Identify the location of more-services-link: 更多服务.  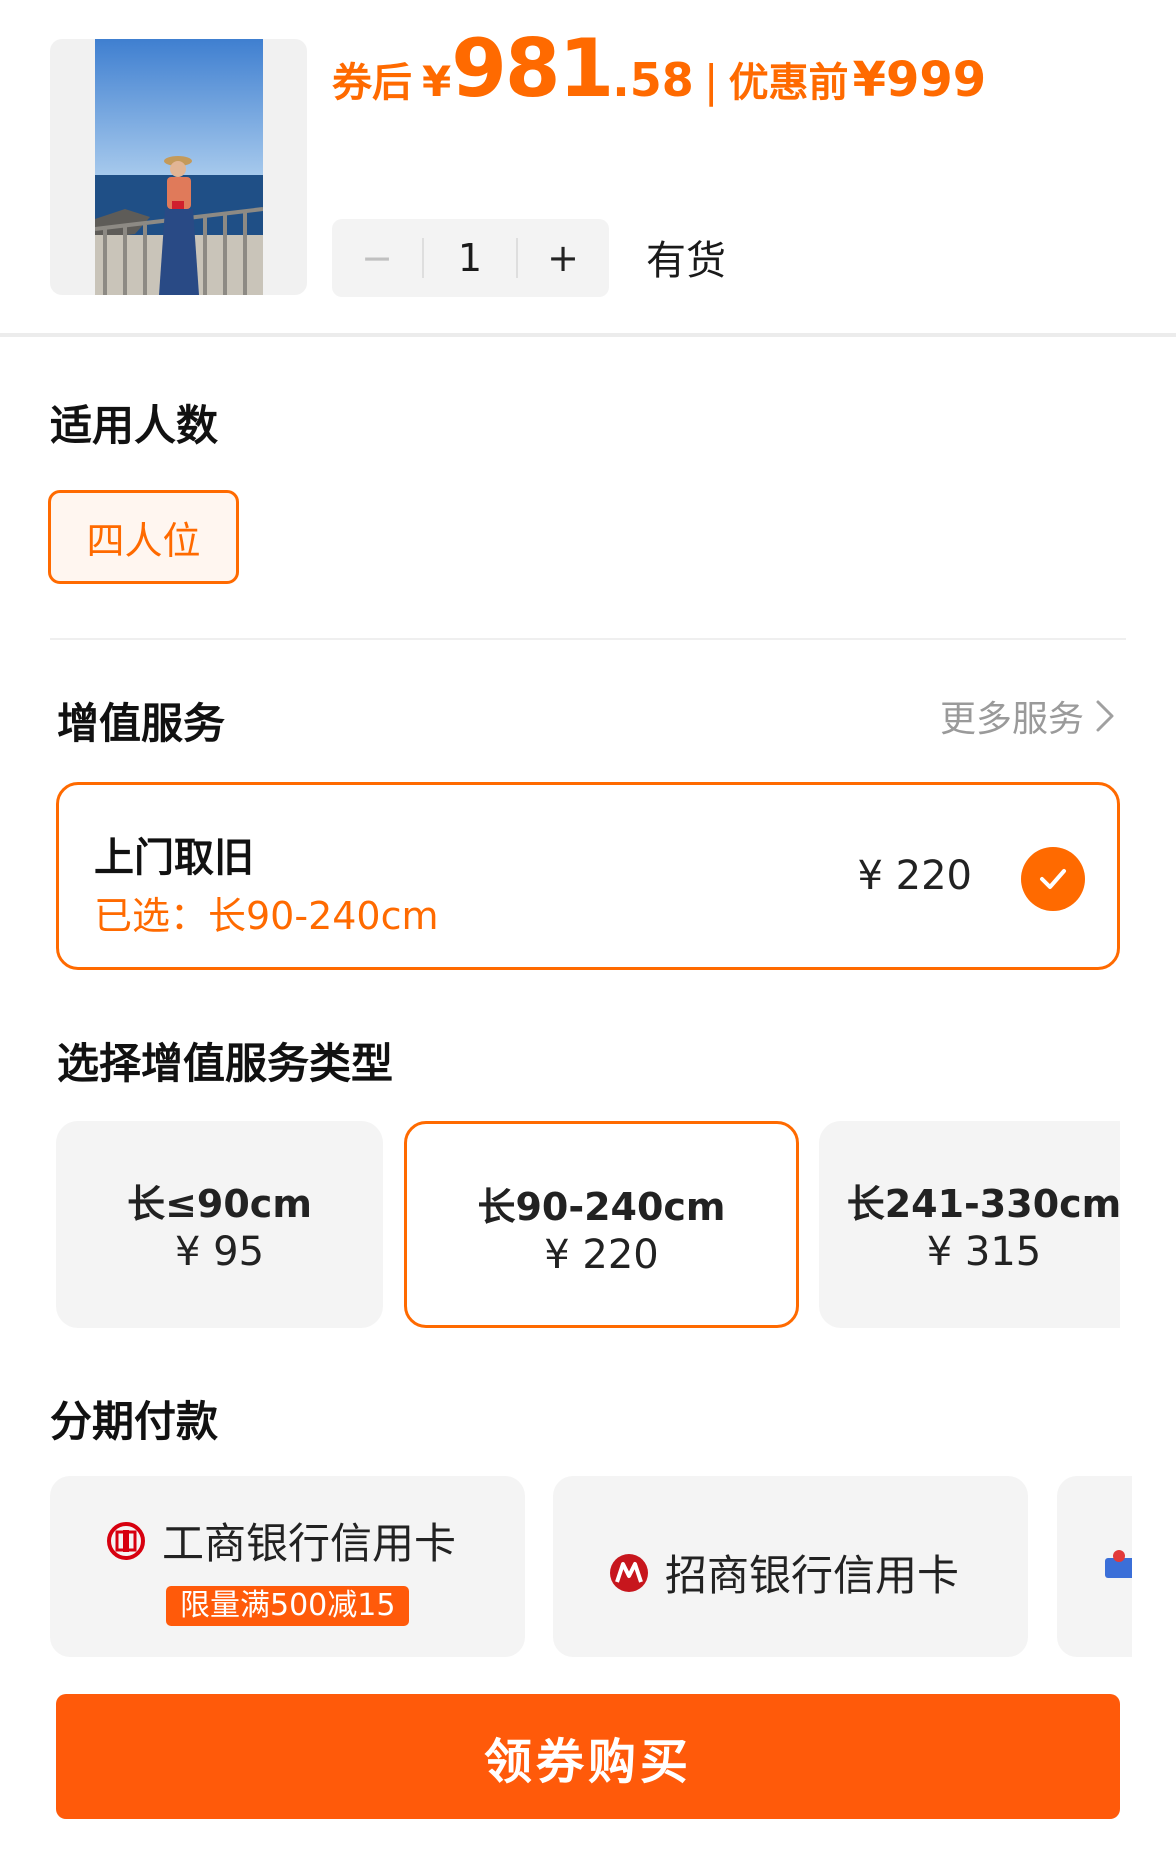
(1028, 716).